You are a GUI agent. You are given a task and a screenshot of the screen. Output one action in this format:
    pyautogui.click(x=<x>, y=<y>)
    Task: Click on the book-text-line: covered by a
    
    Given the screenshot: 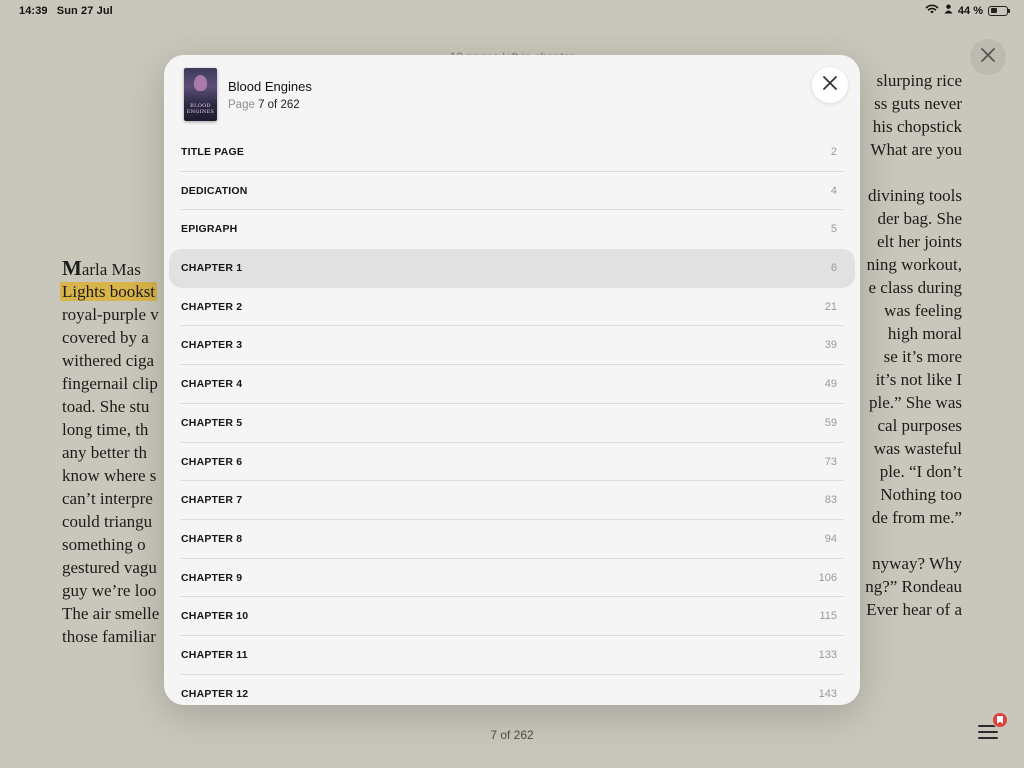 What is the action you would take?
    pyautogui.click(x=105, y=337)
    